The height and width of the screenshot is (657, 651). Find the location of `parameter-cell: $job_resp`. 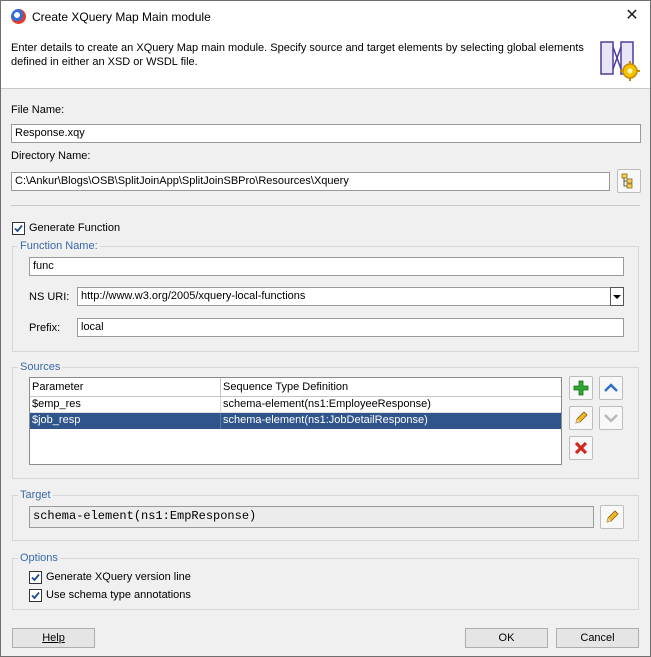

parameter-cell: $job_resp is located at coordinates (56, 420).